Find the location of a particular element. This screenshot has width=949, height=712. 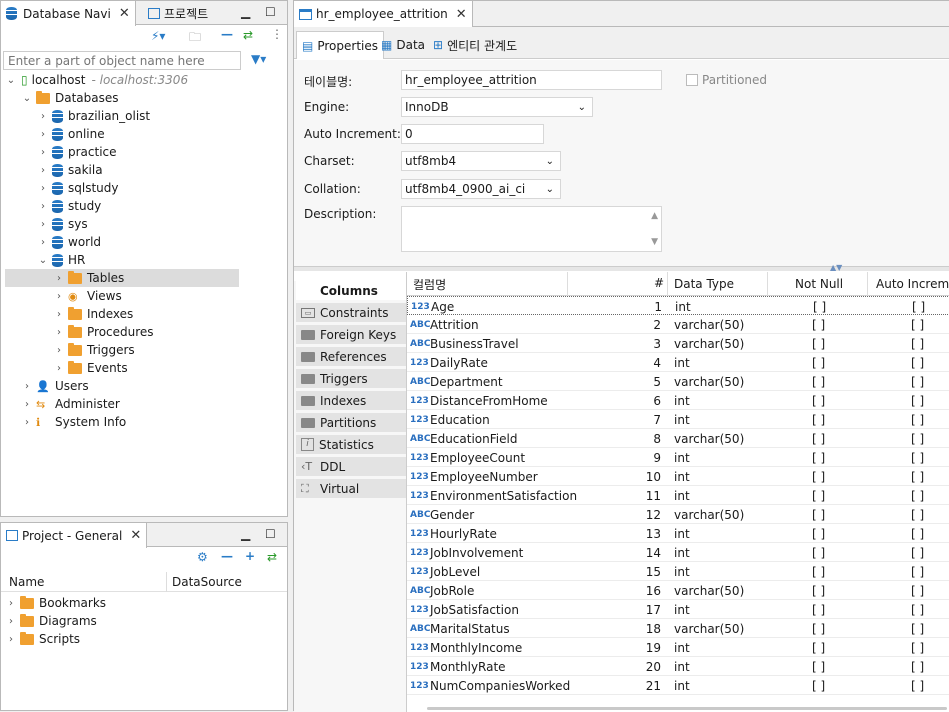

table-row: ABC Attrition 2 varchar(50) [ ] [ ] is located at coordinates (678, 324).